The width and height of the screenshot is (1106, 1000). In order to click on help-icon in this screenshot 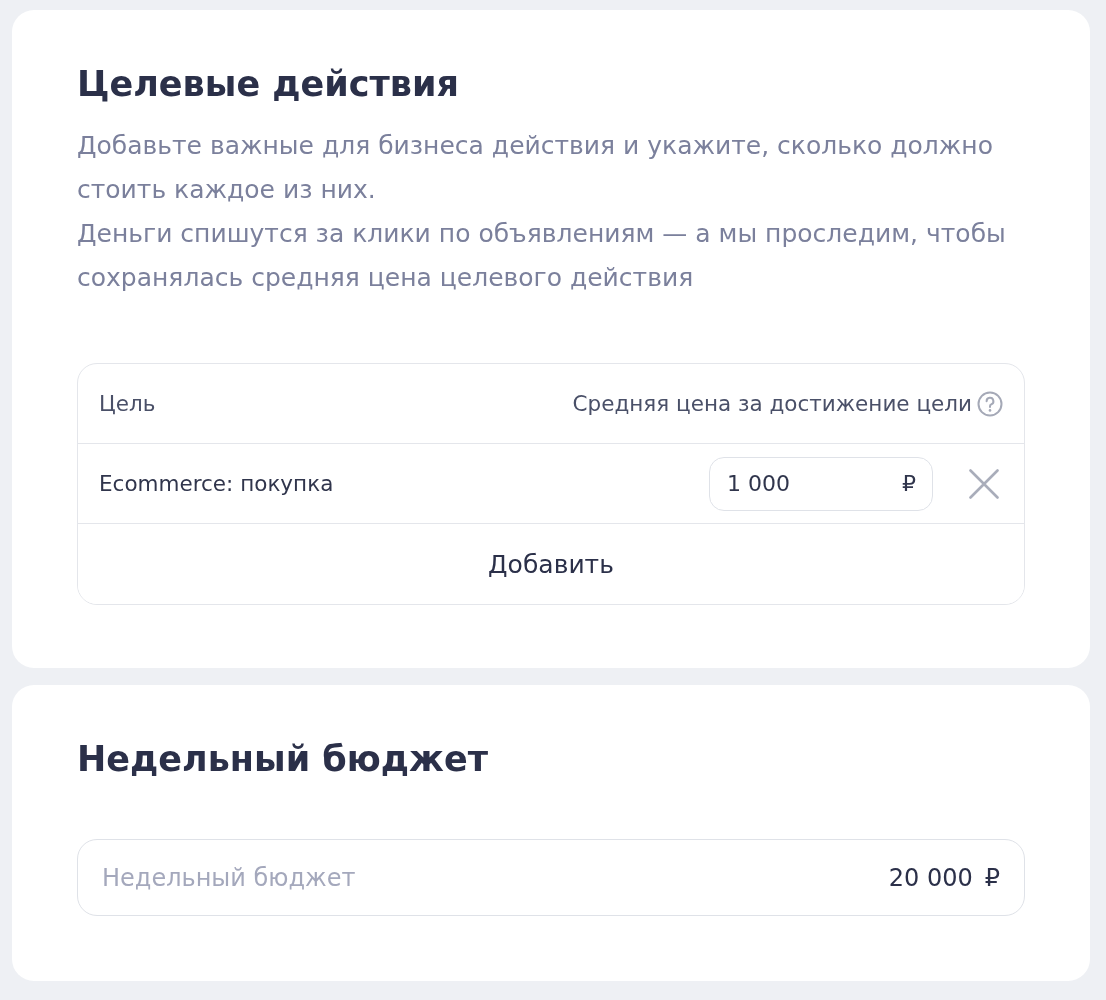, I will do `click(990, 403)`.